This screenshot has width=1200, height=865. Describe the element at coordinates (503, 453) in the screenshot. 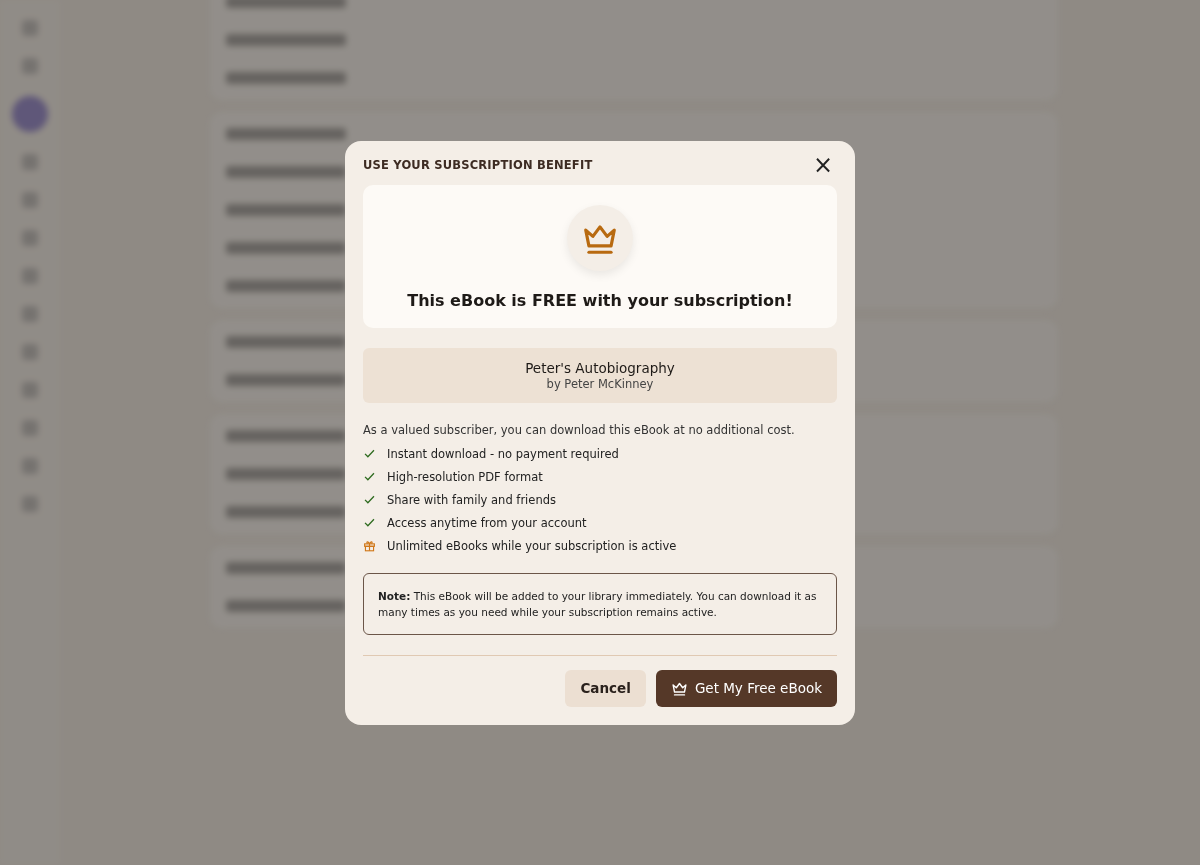

I see `benefit-text: Instant download - no payment required` at that location.